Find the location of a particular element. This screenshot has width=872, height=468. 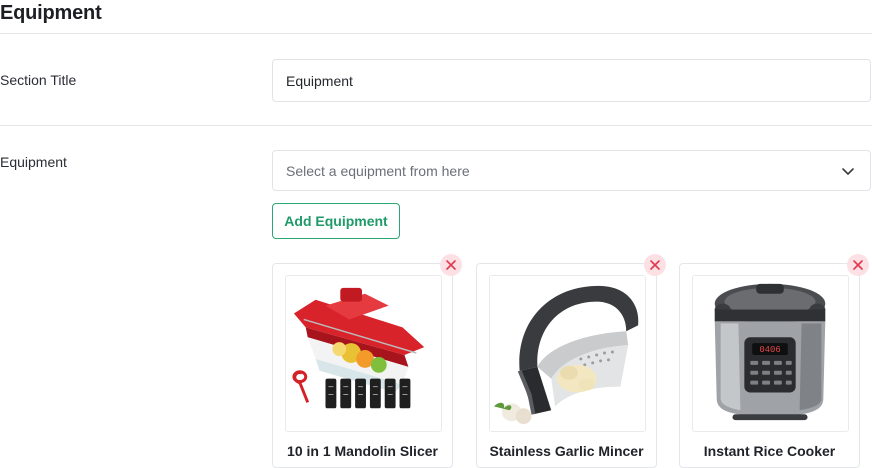

equipment-card: Stainless Garlic Mincer is located at coordinates (571, 361).